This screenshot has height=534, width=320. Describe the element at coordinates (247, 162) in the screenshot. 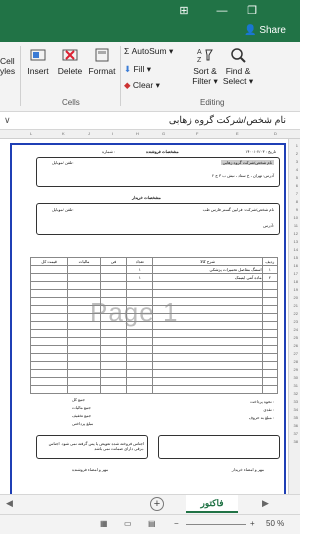

I see `seller-name-cell: نام شخص/شرکت گروه زهابی` at that location.